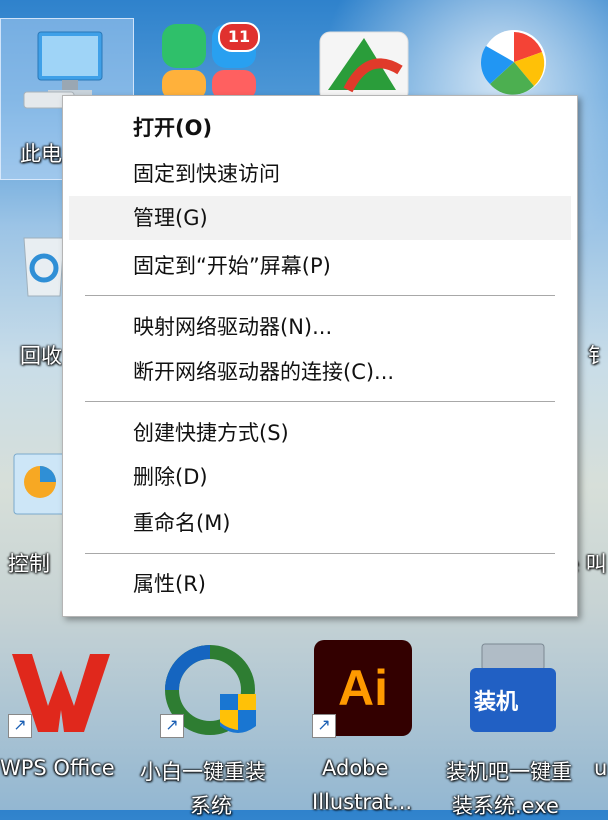 Image resolution: width=608 pixels, height=820 pixels. I want to click on control-panel-icon, so click(40, 484).